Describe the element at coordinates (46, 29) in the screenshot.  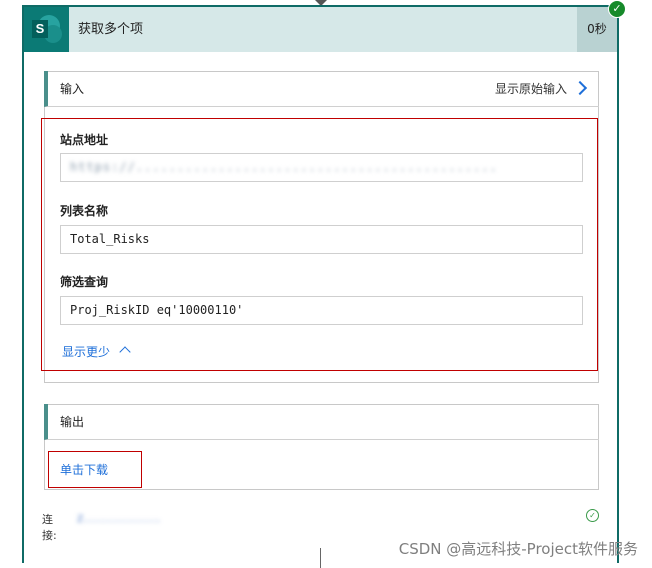
I see `sharepoint-icon: S` at that location.